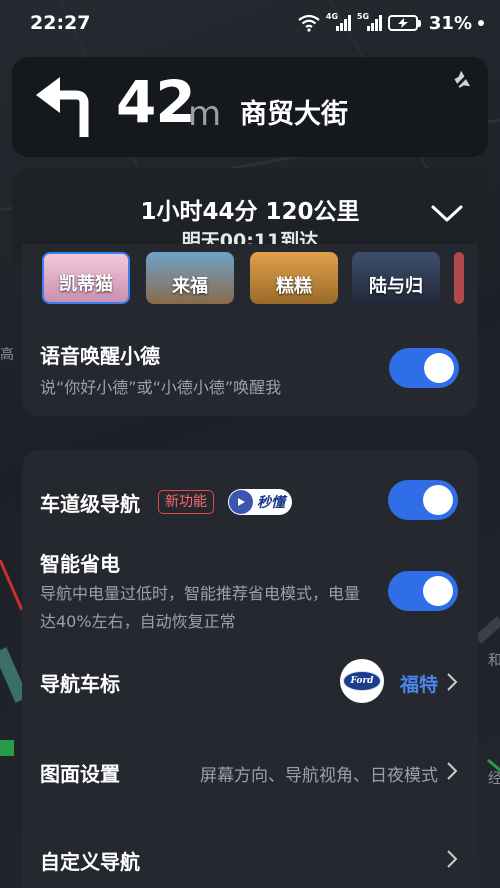  I want to click on display-settings-title: 图面设置, so click(80, 774).